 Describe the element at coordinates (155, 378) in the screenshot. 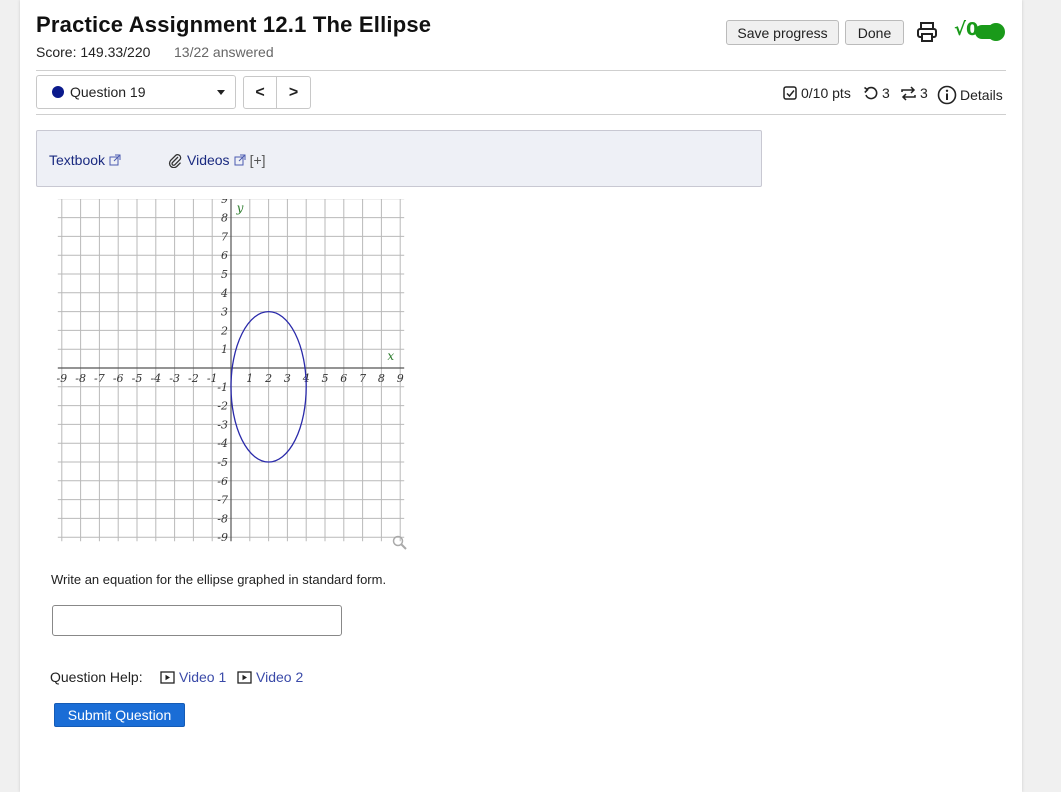

I see `x-tick-label: -4` at that location.